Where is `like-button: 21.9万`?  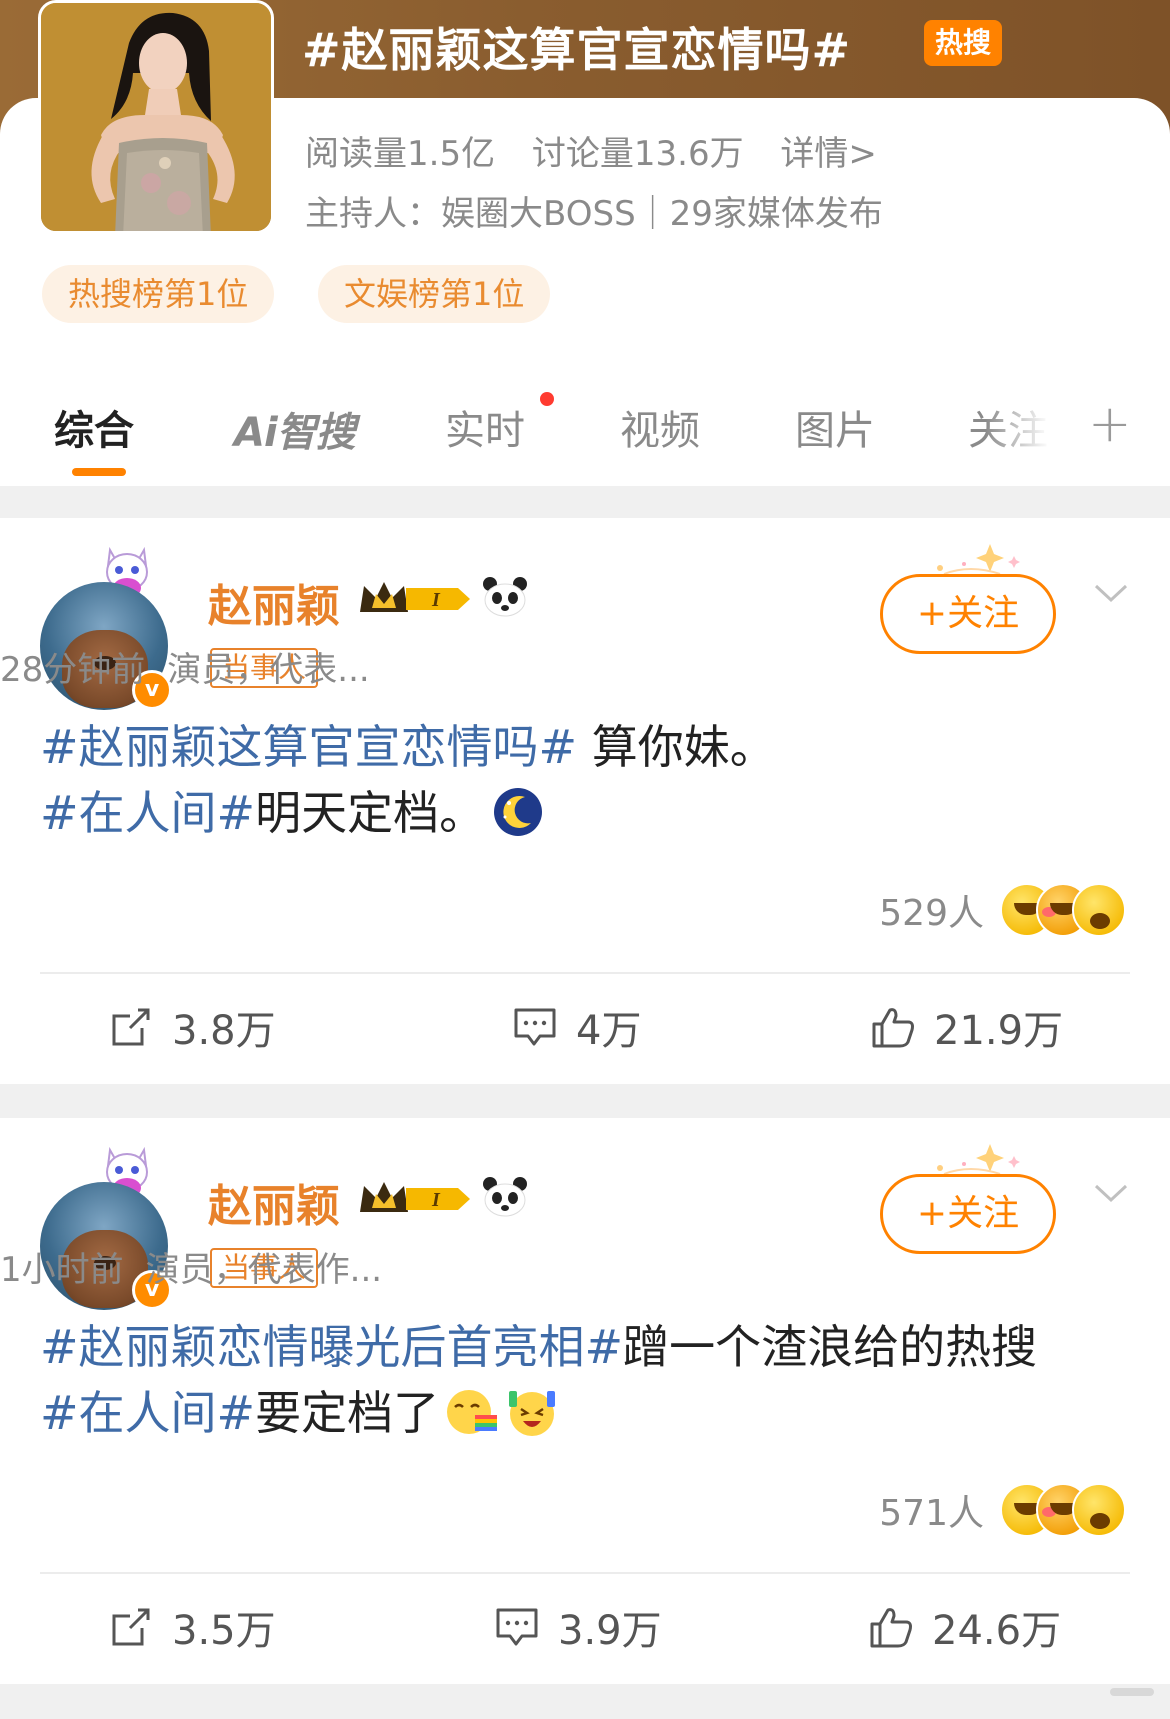 like-button: 21.9万 is located at coordinates (966, 1027).